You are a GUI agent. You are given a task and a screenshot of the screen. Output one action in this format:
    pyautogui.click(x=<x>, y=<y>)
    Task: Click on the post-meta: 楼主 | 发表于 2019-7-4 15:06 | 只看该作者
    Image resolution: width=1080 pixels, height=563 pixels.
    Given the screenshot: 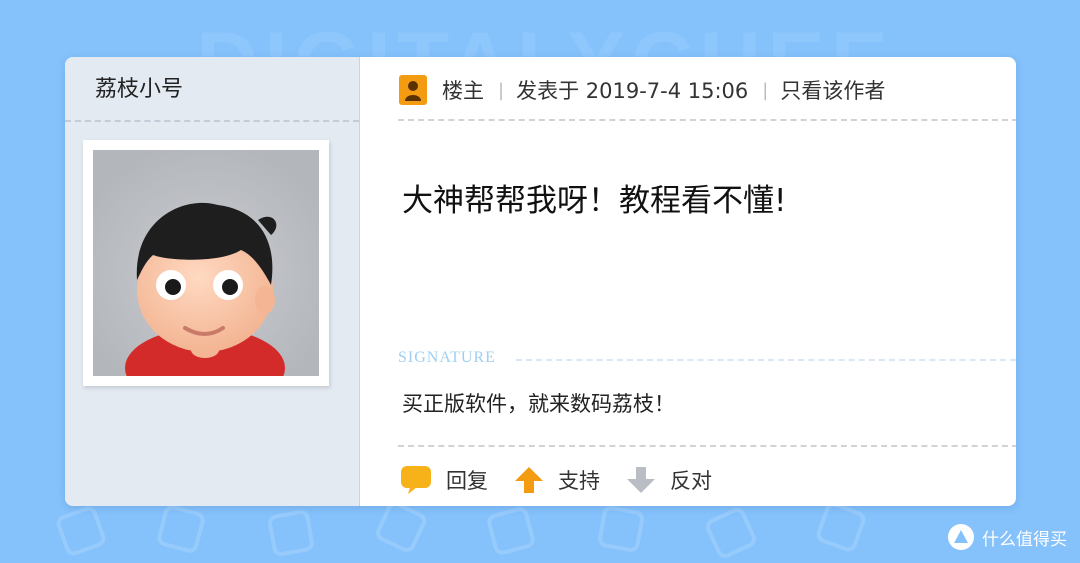 What is the action you would take?
    pyautogui.click(x=641, y=90)
    